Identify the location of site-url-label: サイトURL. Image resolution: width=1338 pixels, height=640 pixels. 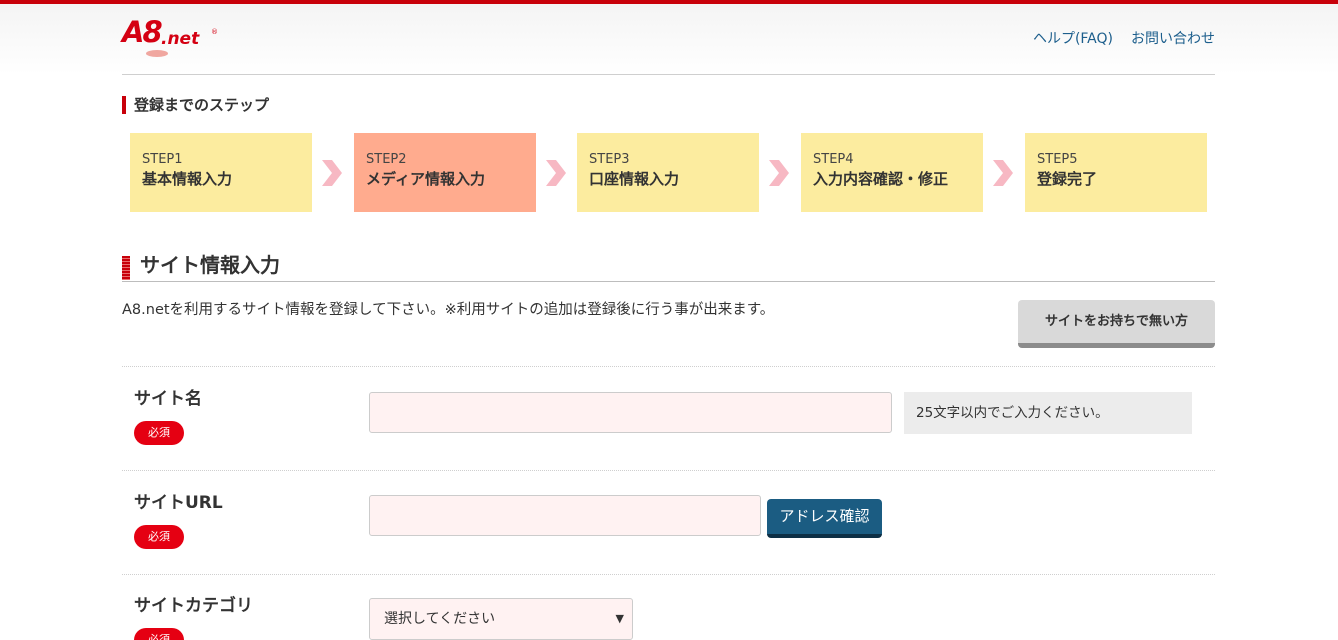
(178, 503).